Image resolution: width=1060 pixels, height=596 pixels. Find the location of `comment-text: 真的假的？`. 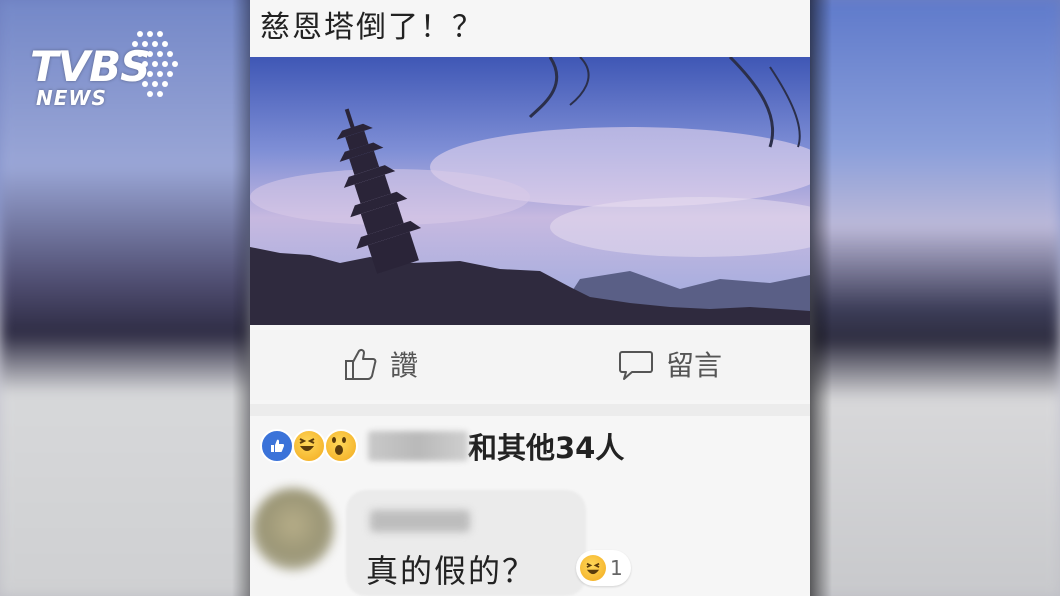

comment-text: 真的假的？ is located at coordinates (451, 571).